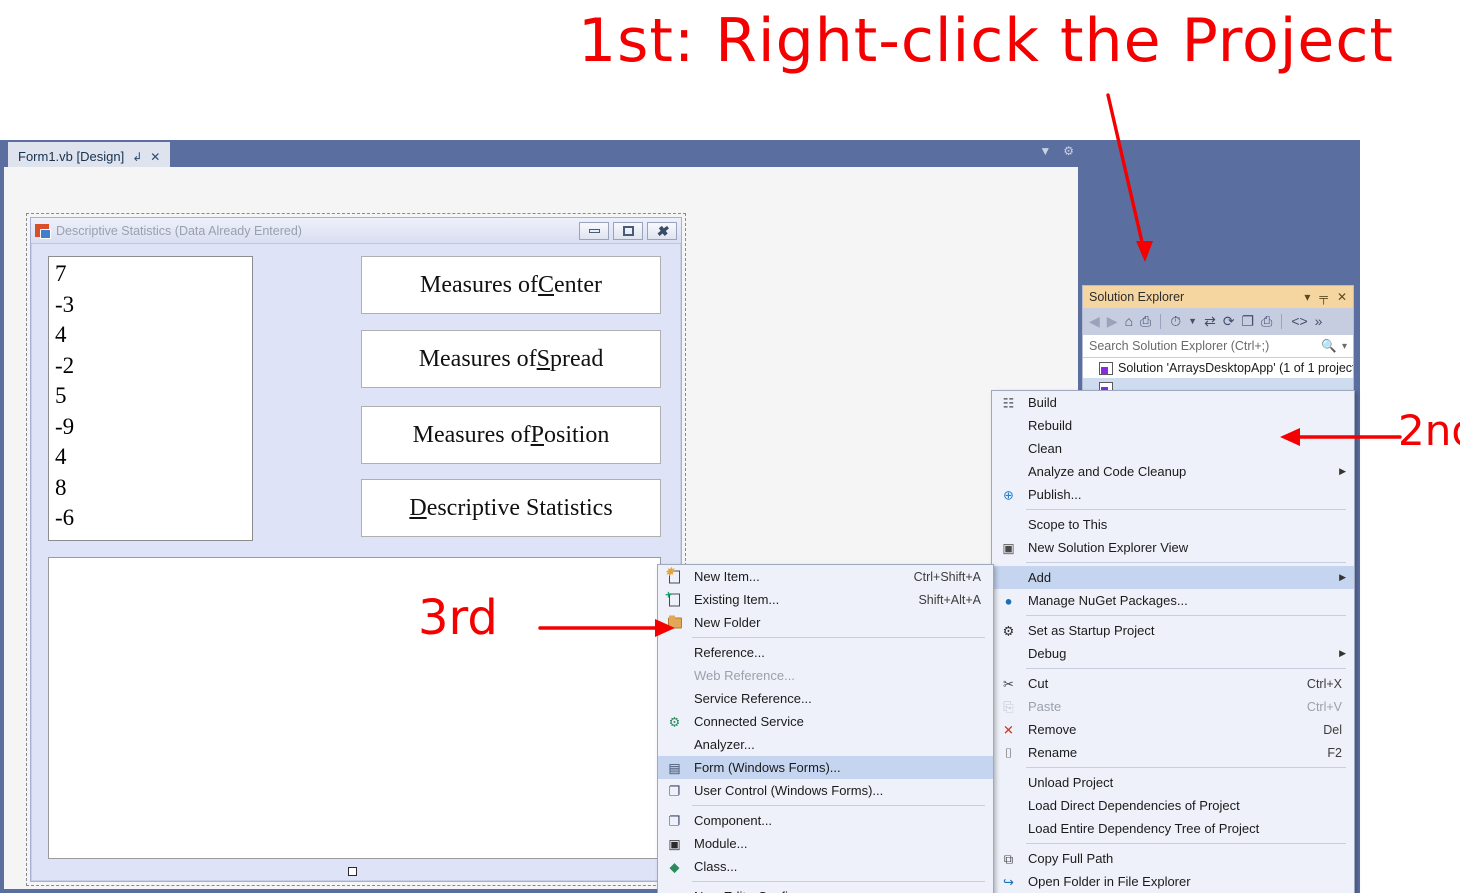  I want to click on rename-icon: ⌷, so click(1008, 752).